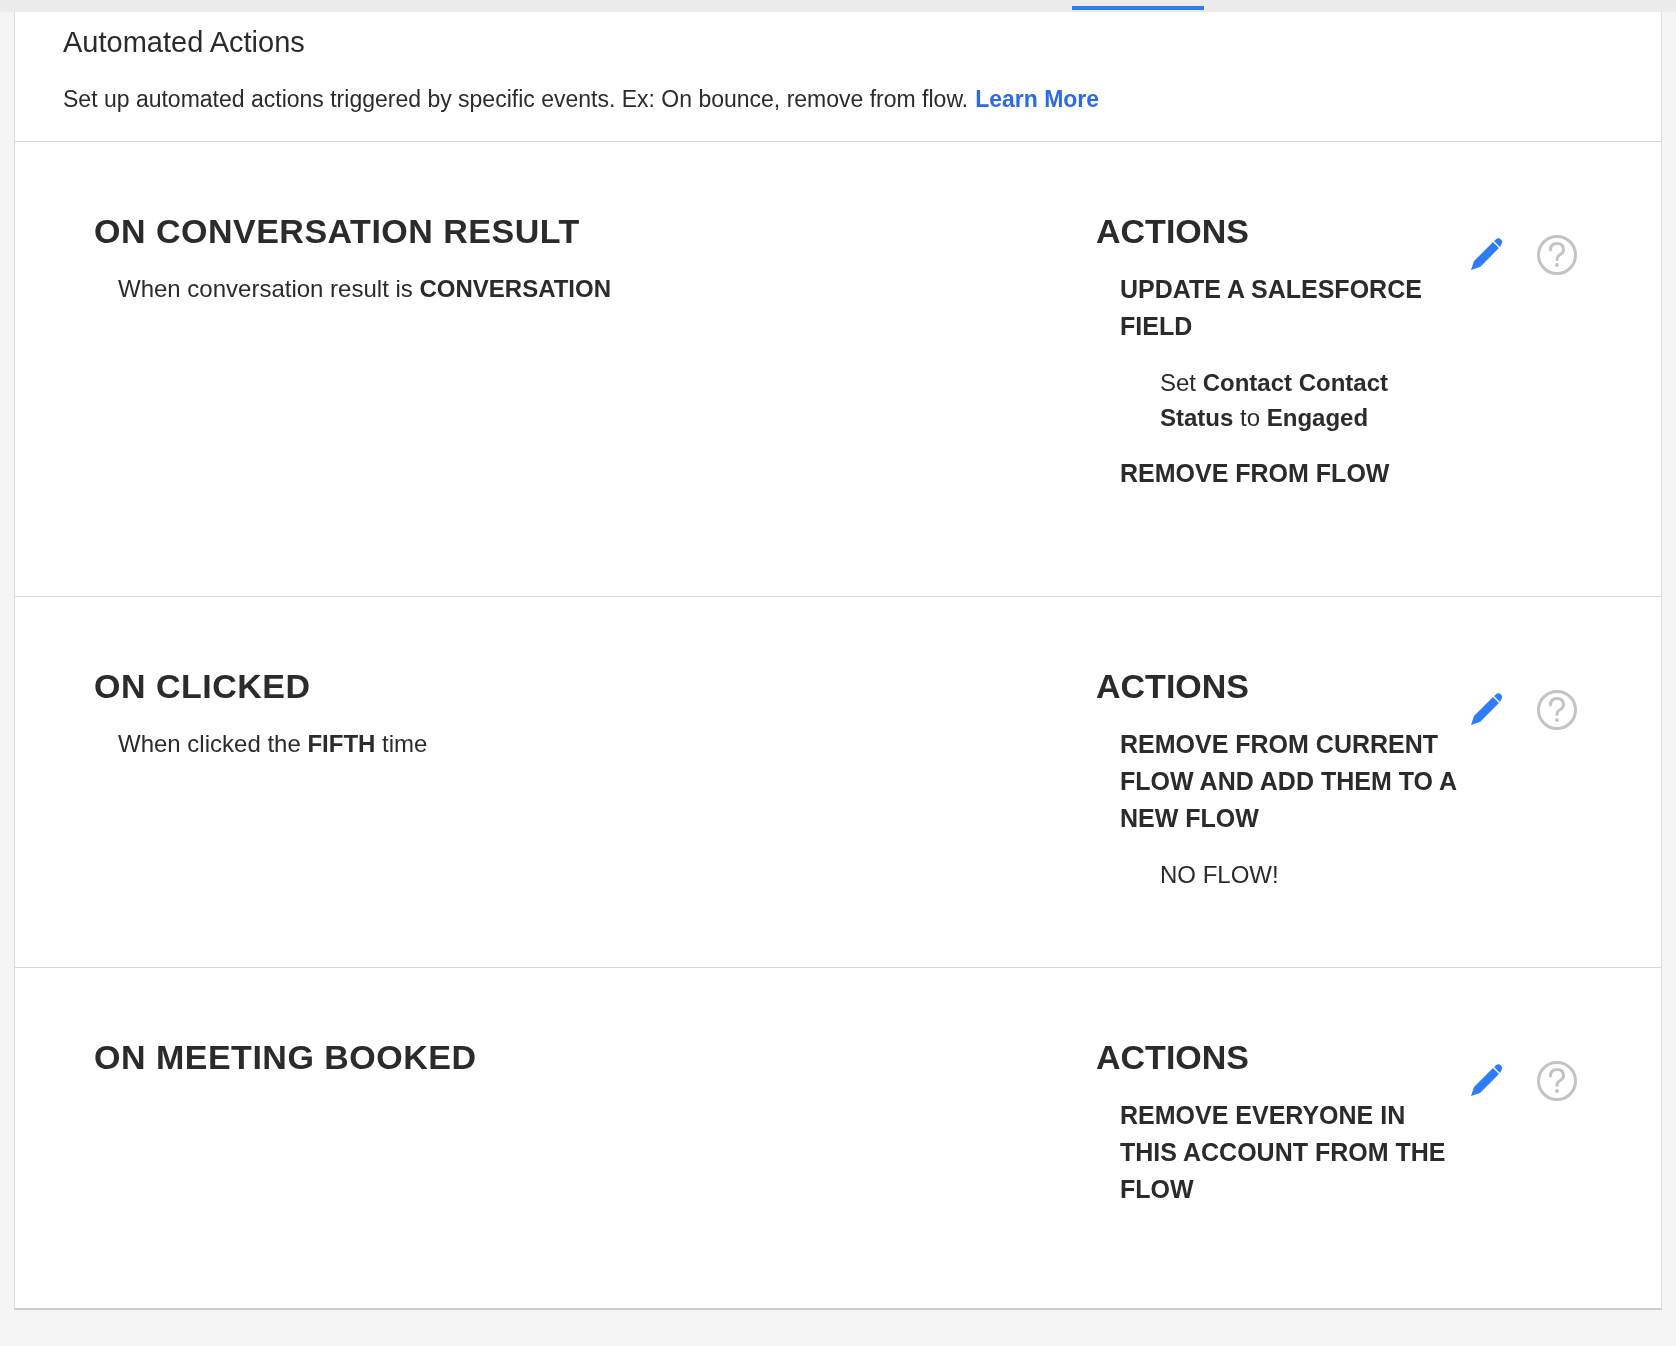 This screenshot has height=1346, width=1676. Describe the element at coordinates (1283, 1152) in the screenshot. I see `action-name: REMOVE EVERYONE IN THIS ACCOUNT FROM THE FLOW` at that location.